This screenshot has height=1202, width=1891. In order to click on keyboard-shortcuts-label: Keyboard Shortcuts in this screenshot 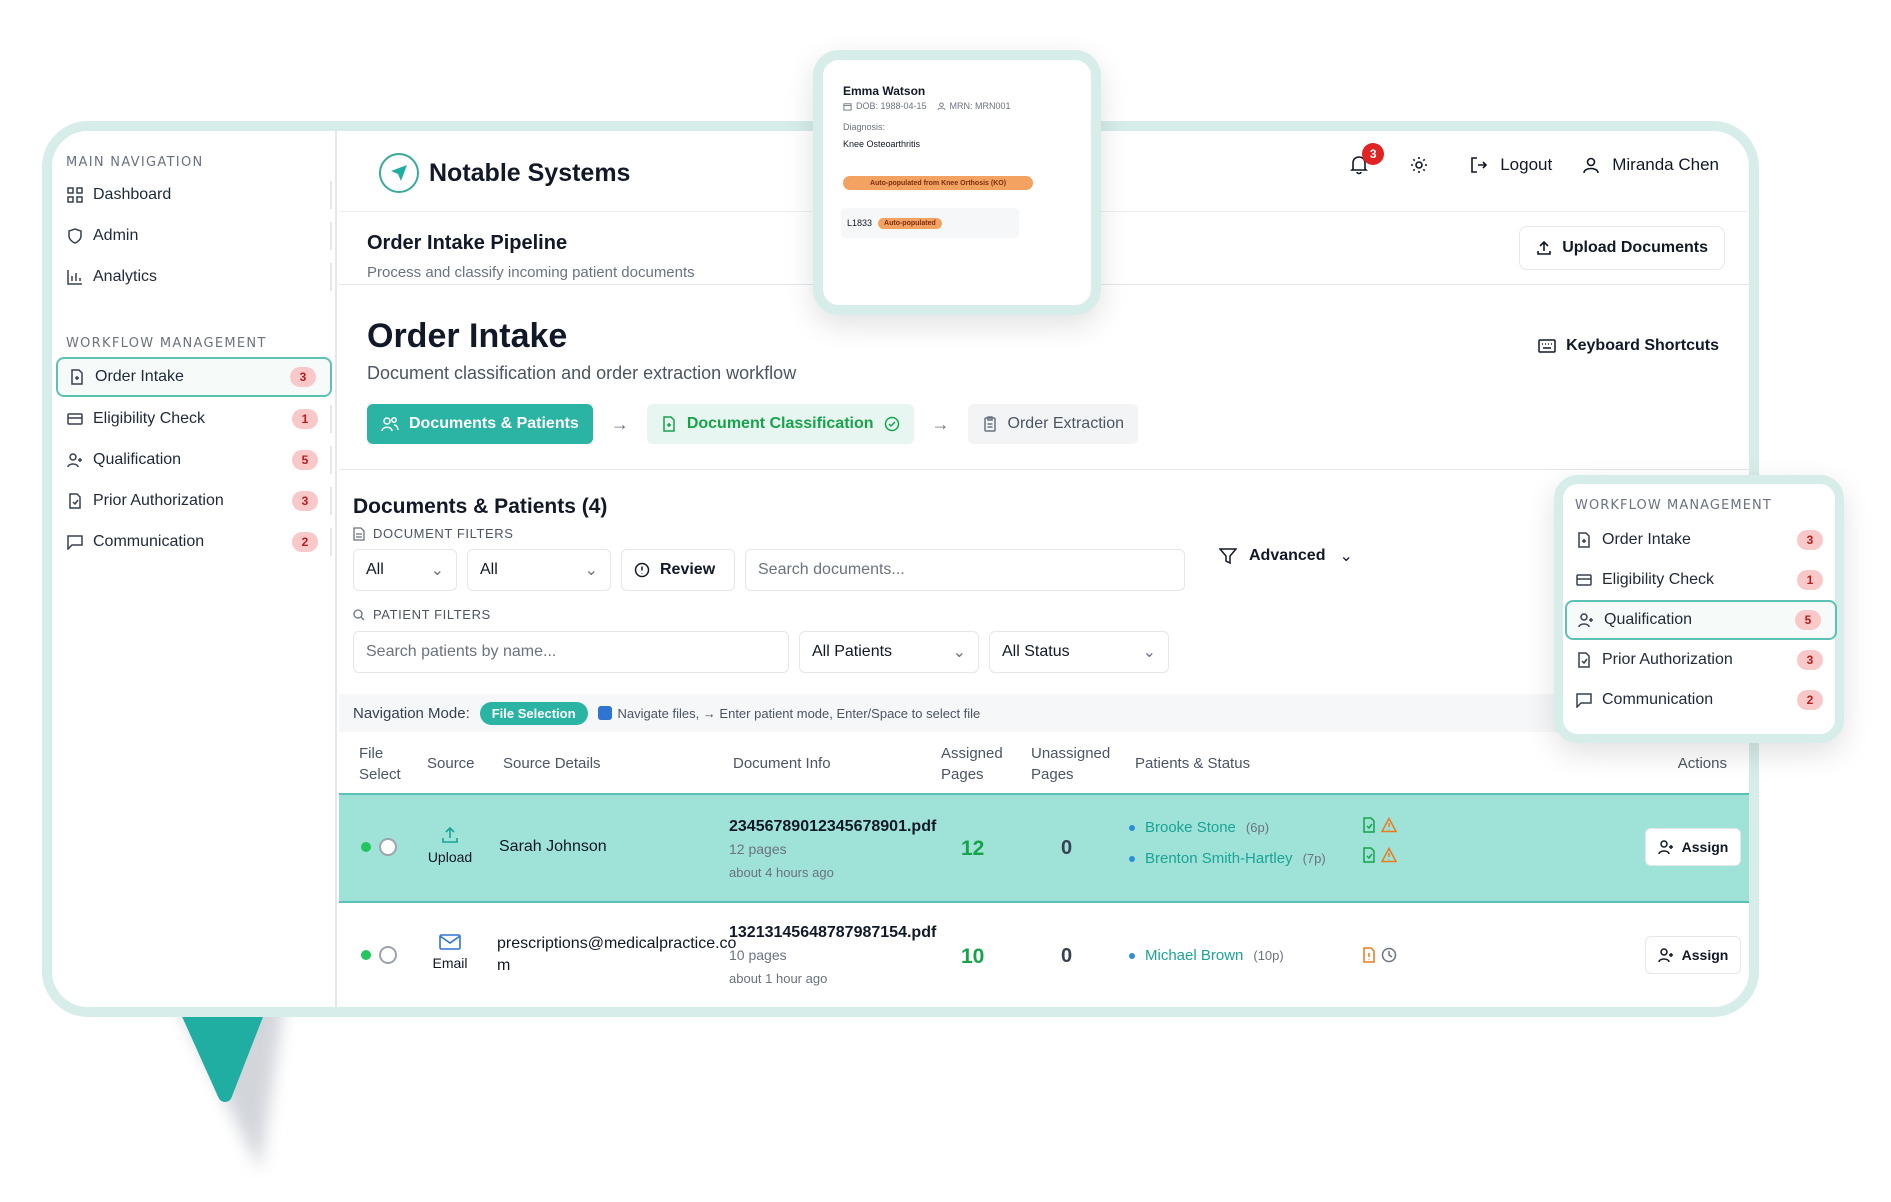, I will do `click(1642, 345)`.